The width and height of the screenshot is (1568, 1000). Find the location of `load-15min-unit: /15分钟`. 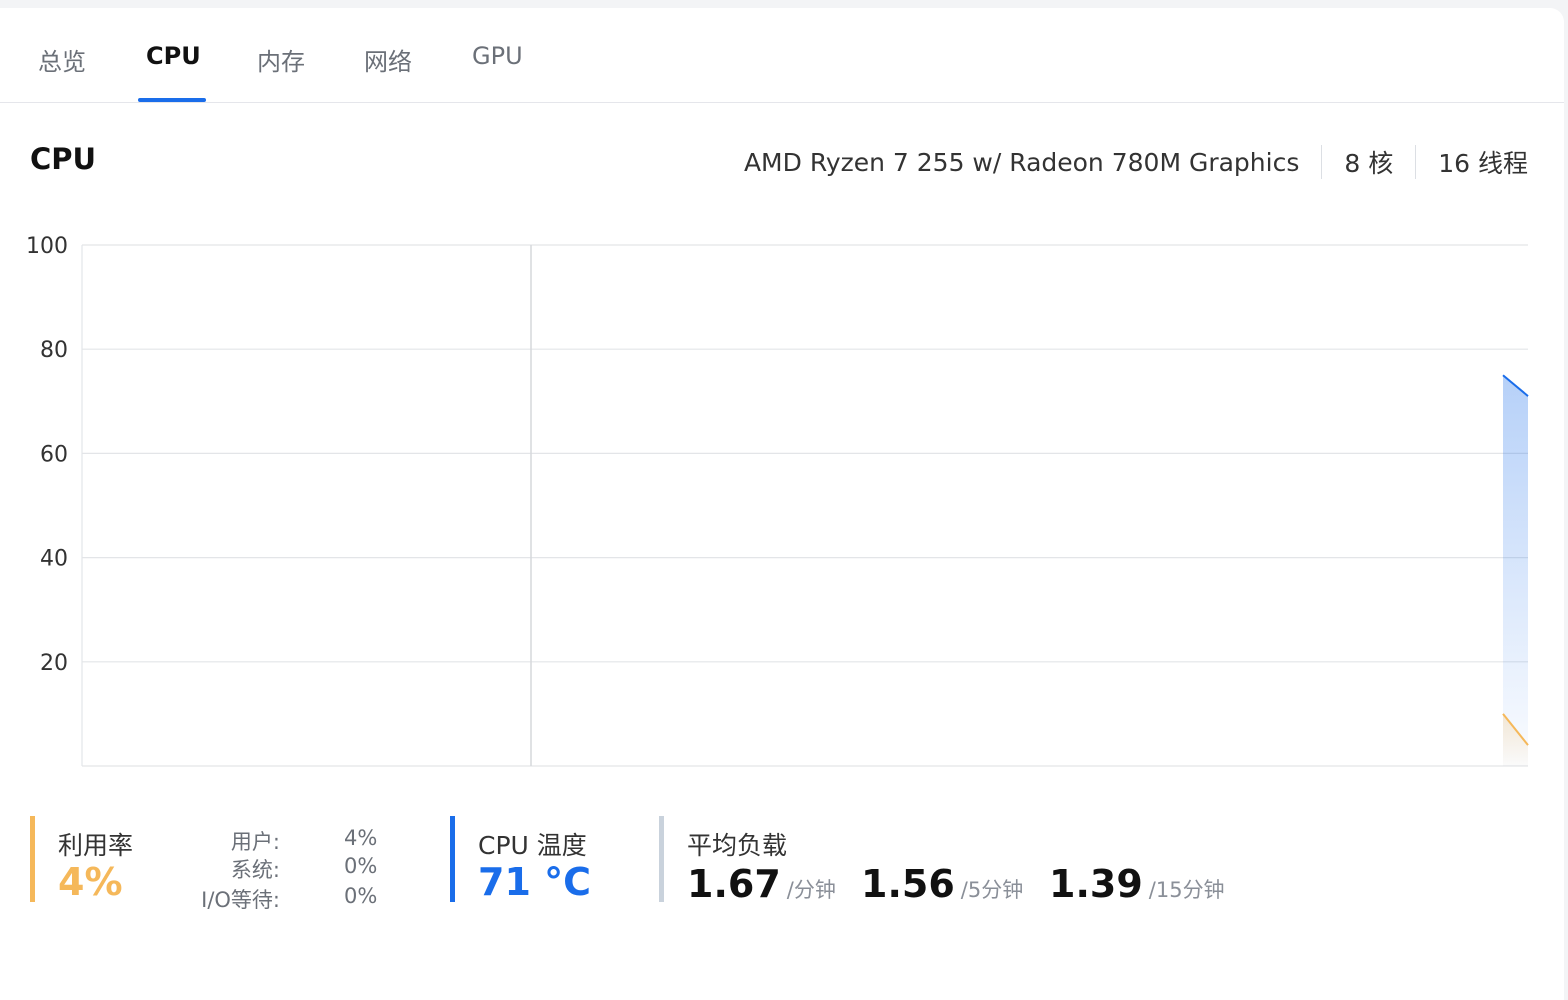

load-15min-unit: /15分钟 is located at coordinates (1186, 890).